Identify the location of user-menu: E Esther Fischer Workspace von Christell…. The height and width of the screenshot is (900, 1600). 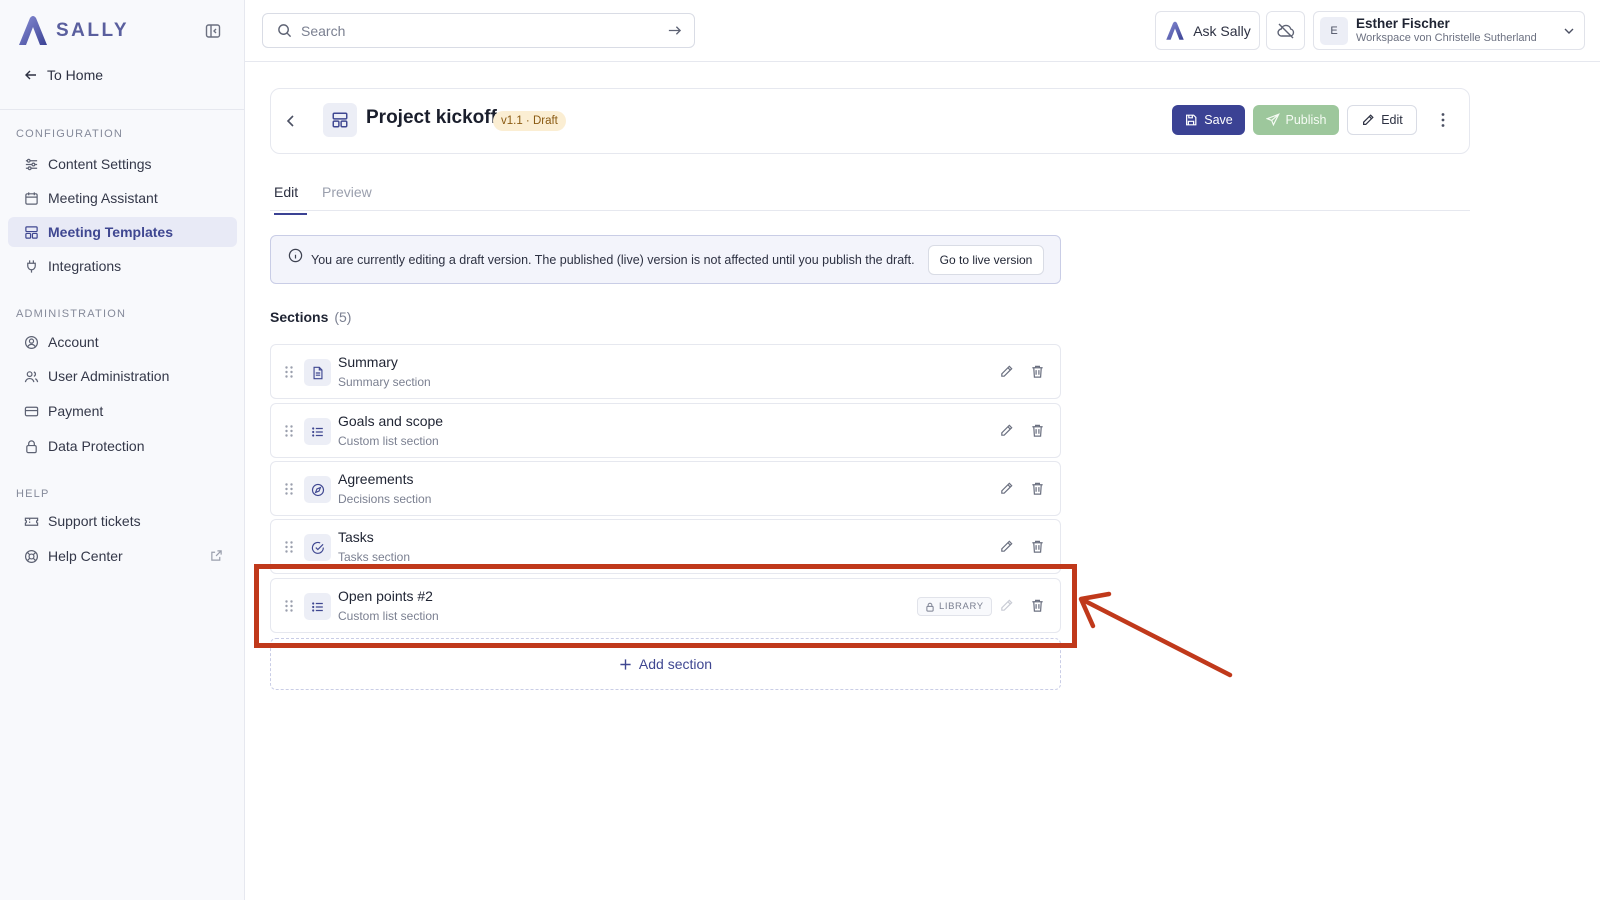
(1449, 30).